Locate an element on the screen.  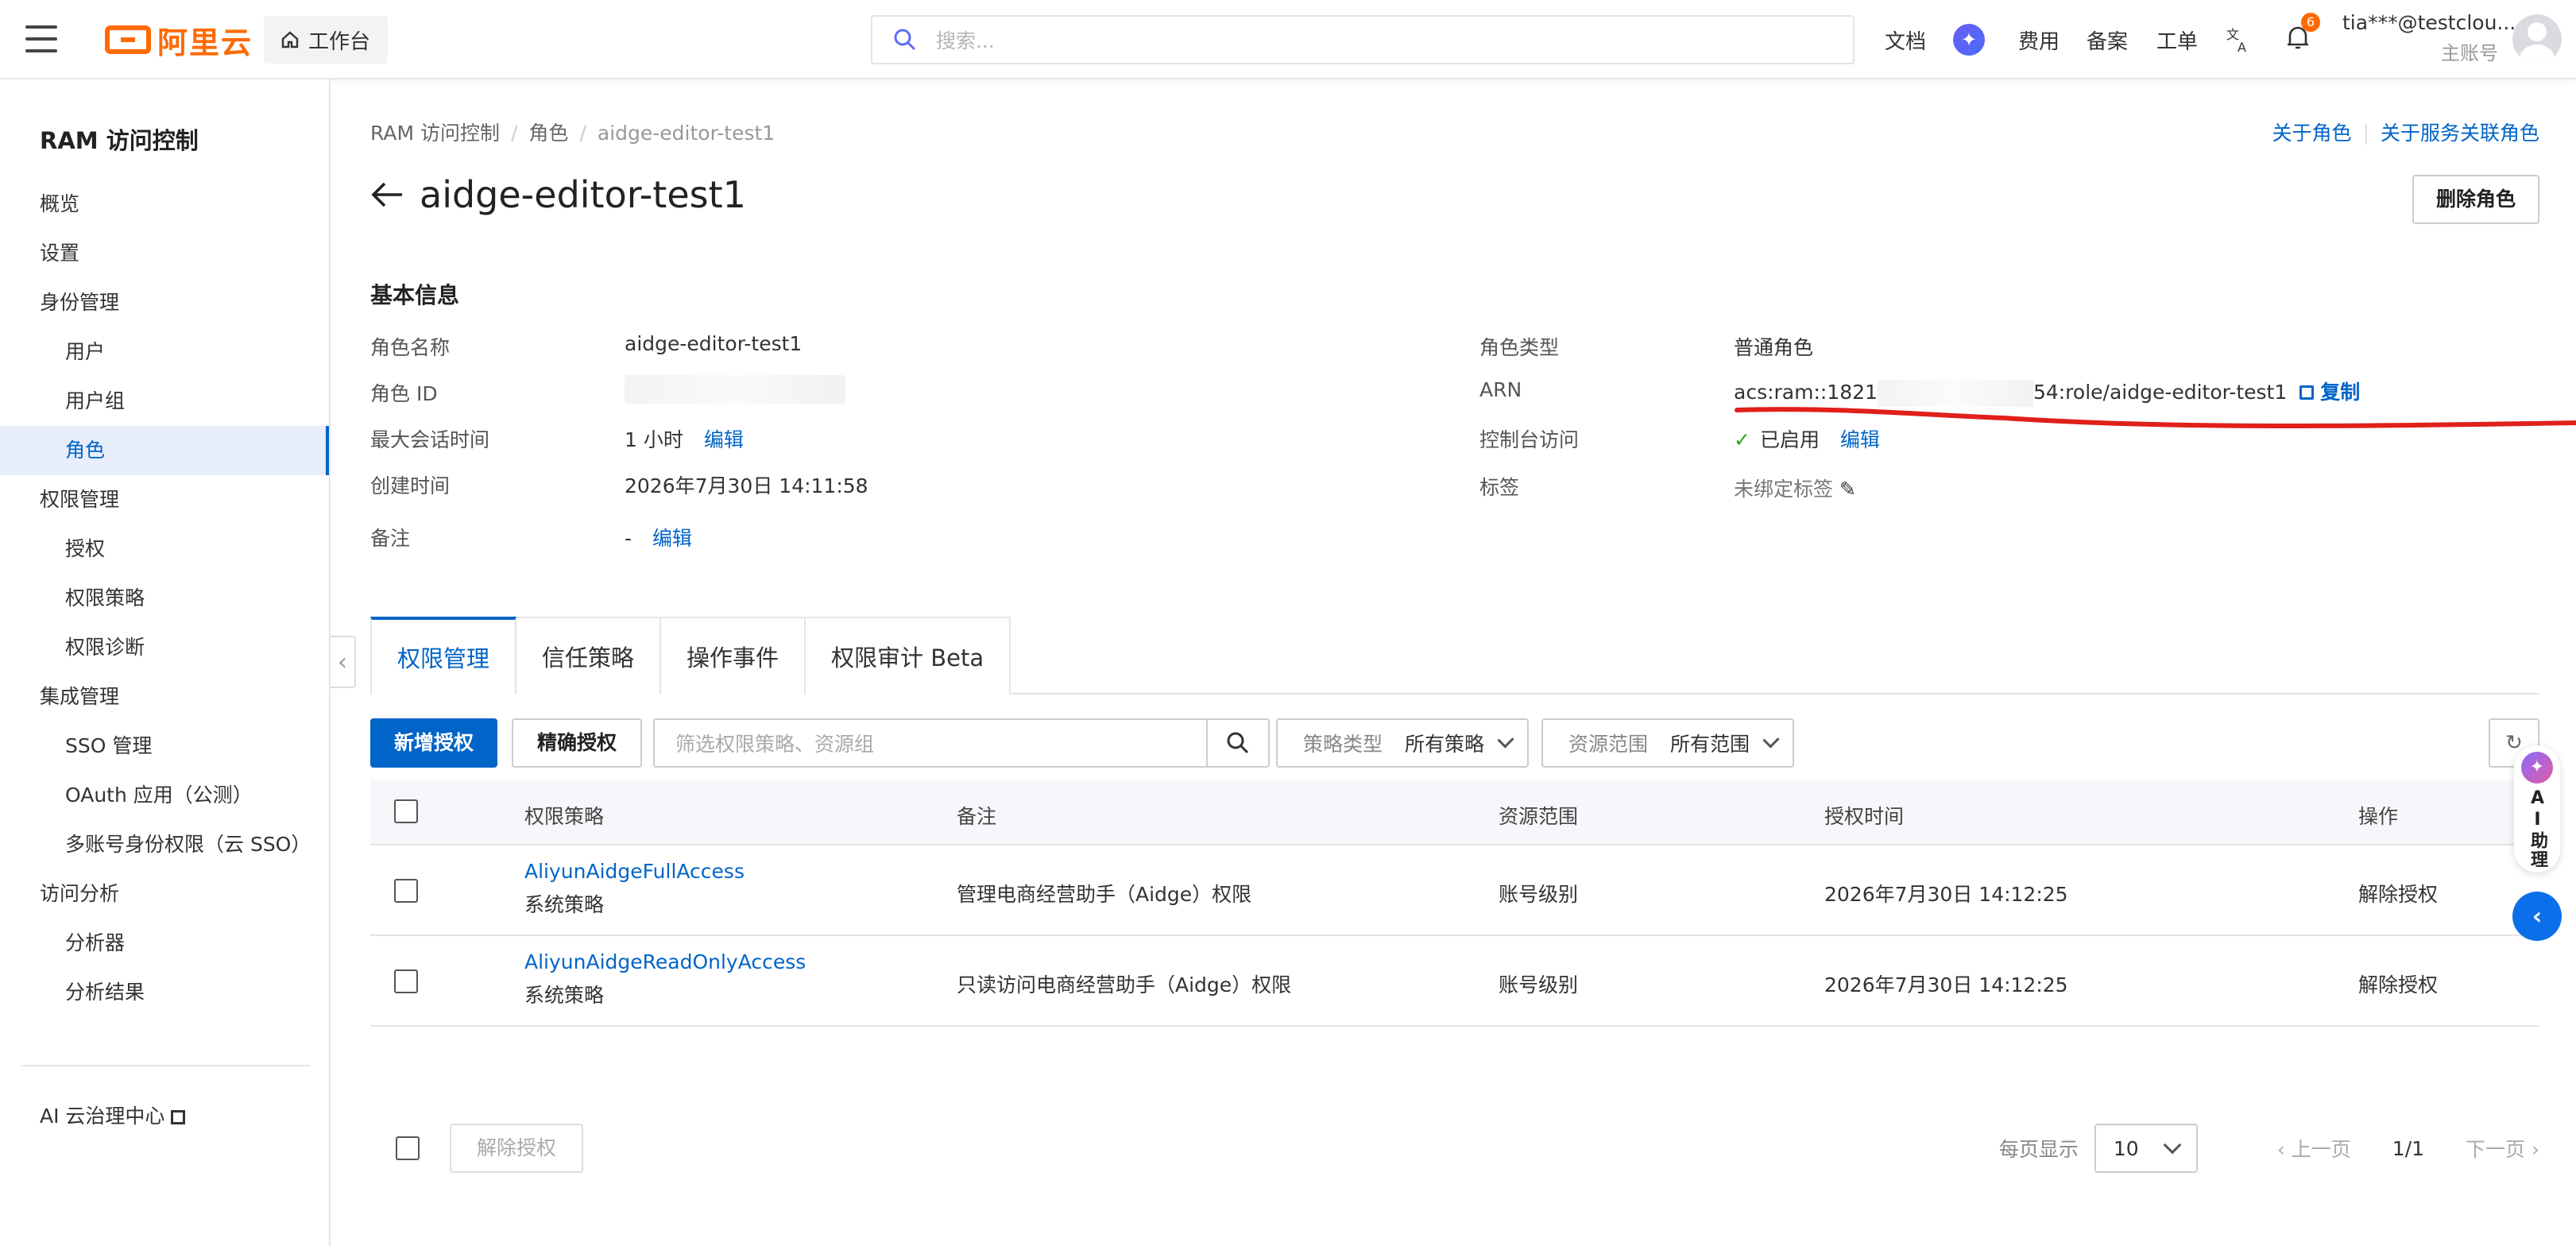
sidebar-item-oauth: OAuth 应用（公测） is located at coordinates (164, 795).